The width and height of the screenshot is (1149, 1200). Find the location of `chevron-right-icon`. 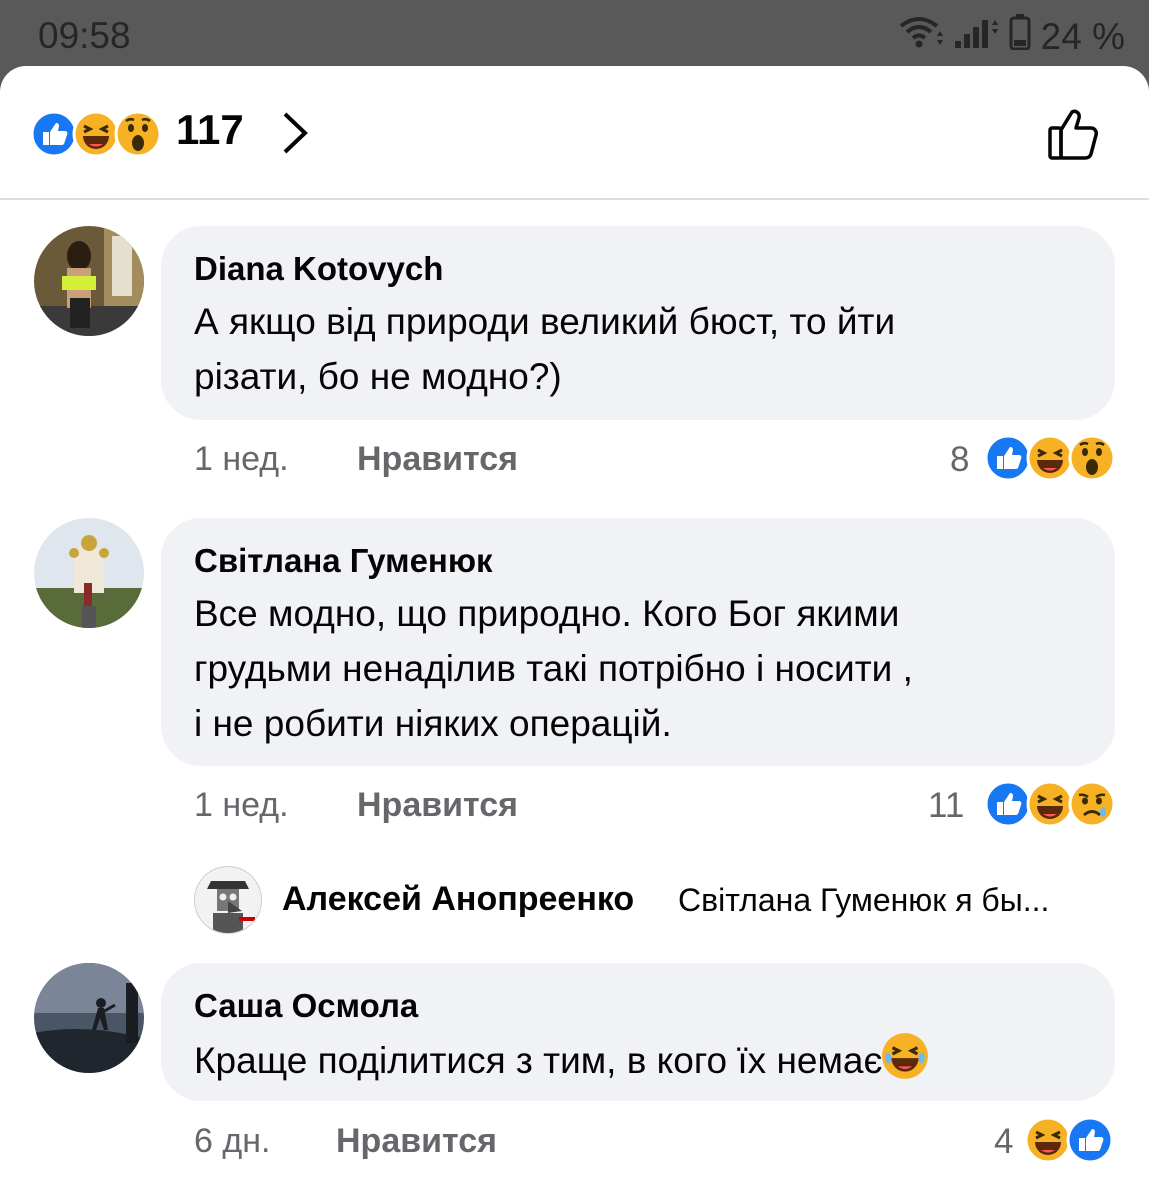

chevron-right-icon is located at coordinates (295, 135).